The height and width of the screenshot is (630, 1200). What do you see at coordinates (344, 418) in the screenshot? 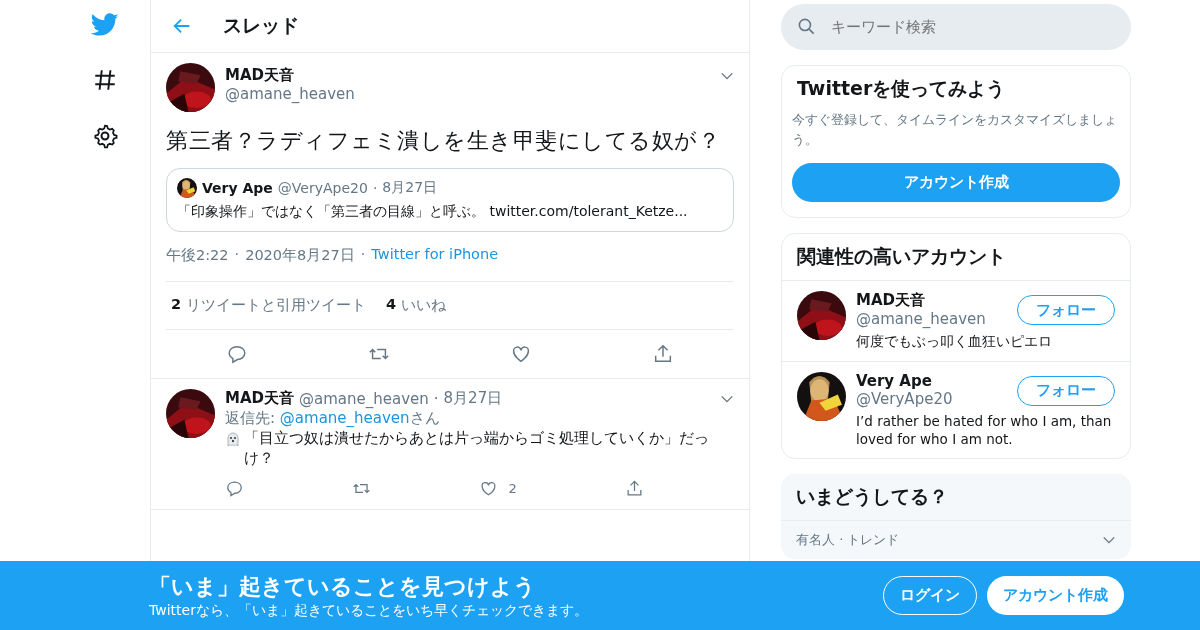
I see `mention-link: @amane_heaven` at bounding box center [344, 418].